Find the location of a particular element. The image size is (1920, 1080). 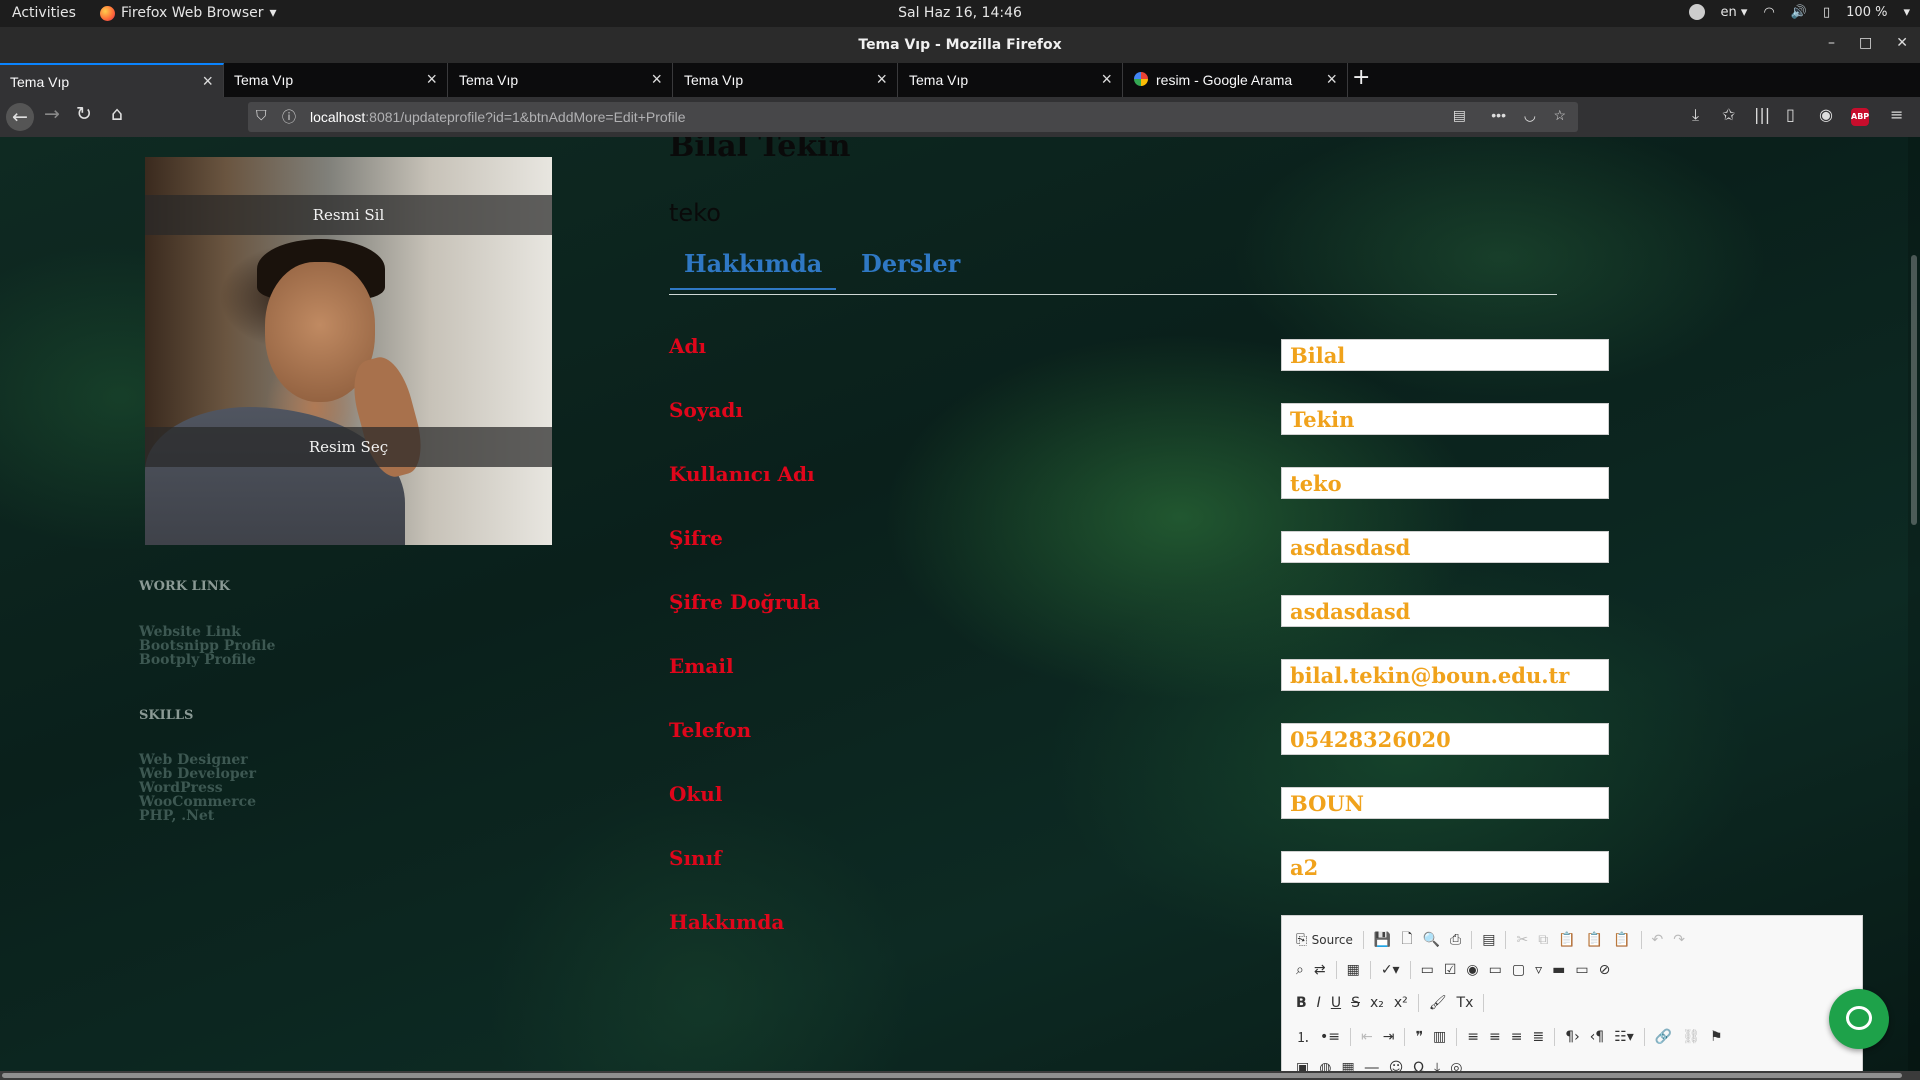

cut-icon: ✂ is located at coordinates (1522, 940).